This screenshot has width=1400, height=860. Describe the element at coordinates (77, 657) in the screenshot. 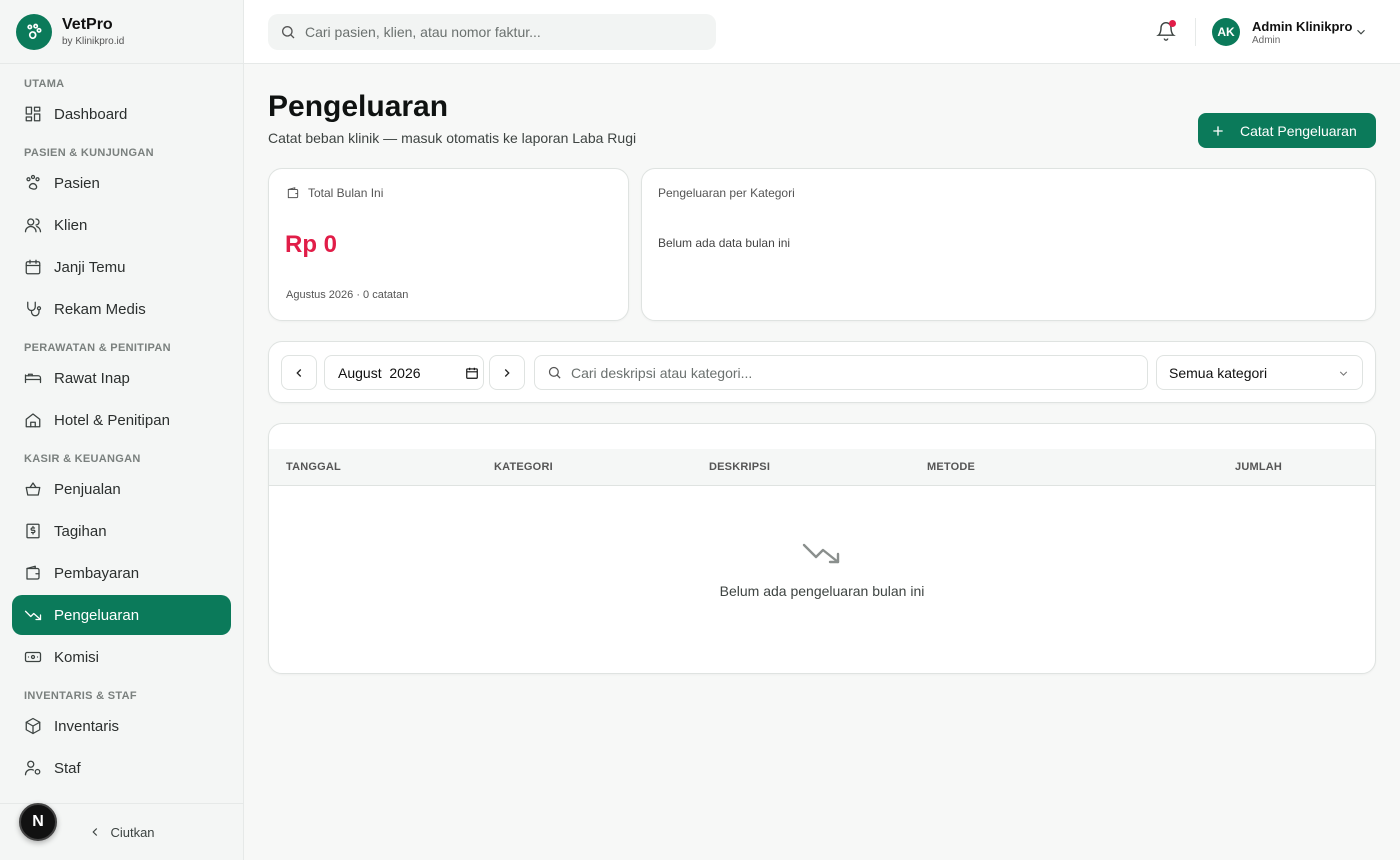

I see `sidebar-item-label: Komisi` at that location.